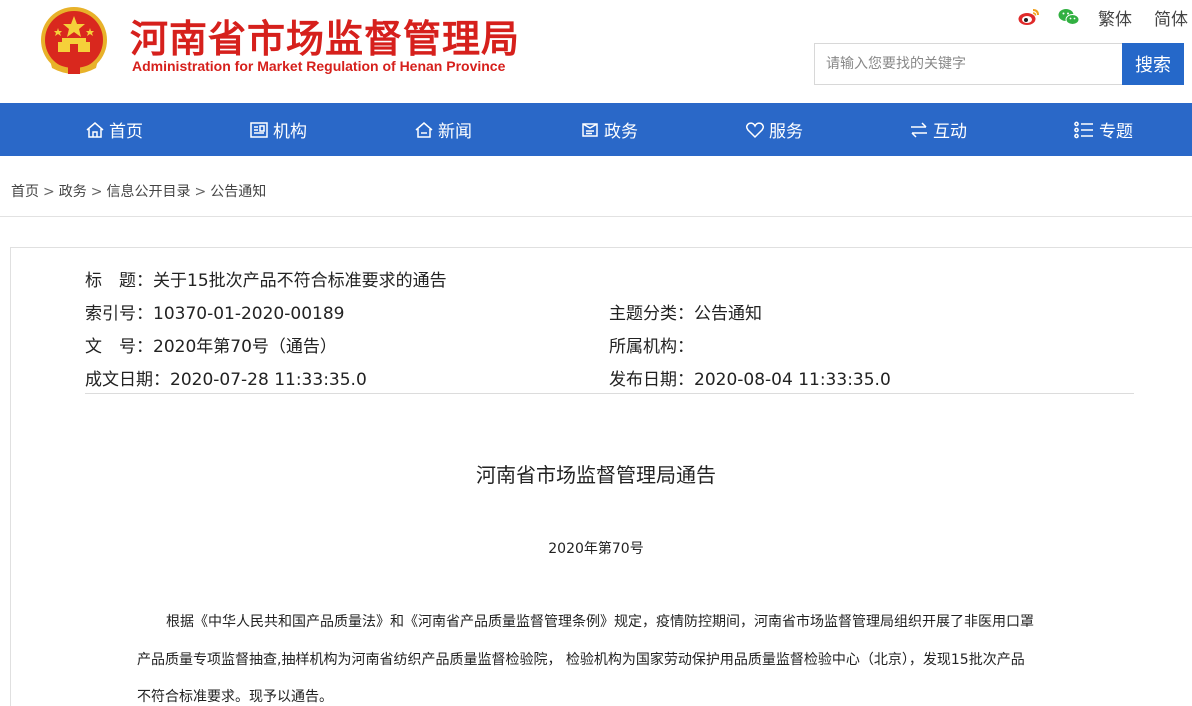  What do you see at coordinates (596, 549) in the screenshot?
I see `document-number: 2020年第70号` at bounding box center [596, 549].